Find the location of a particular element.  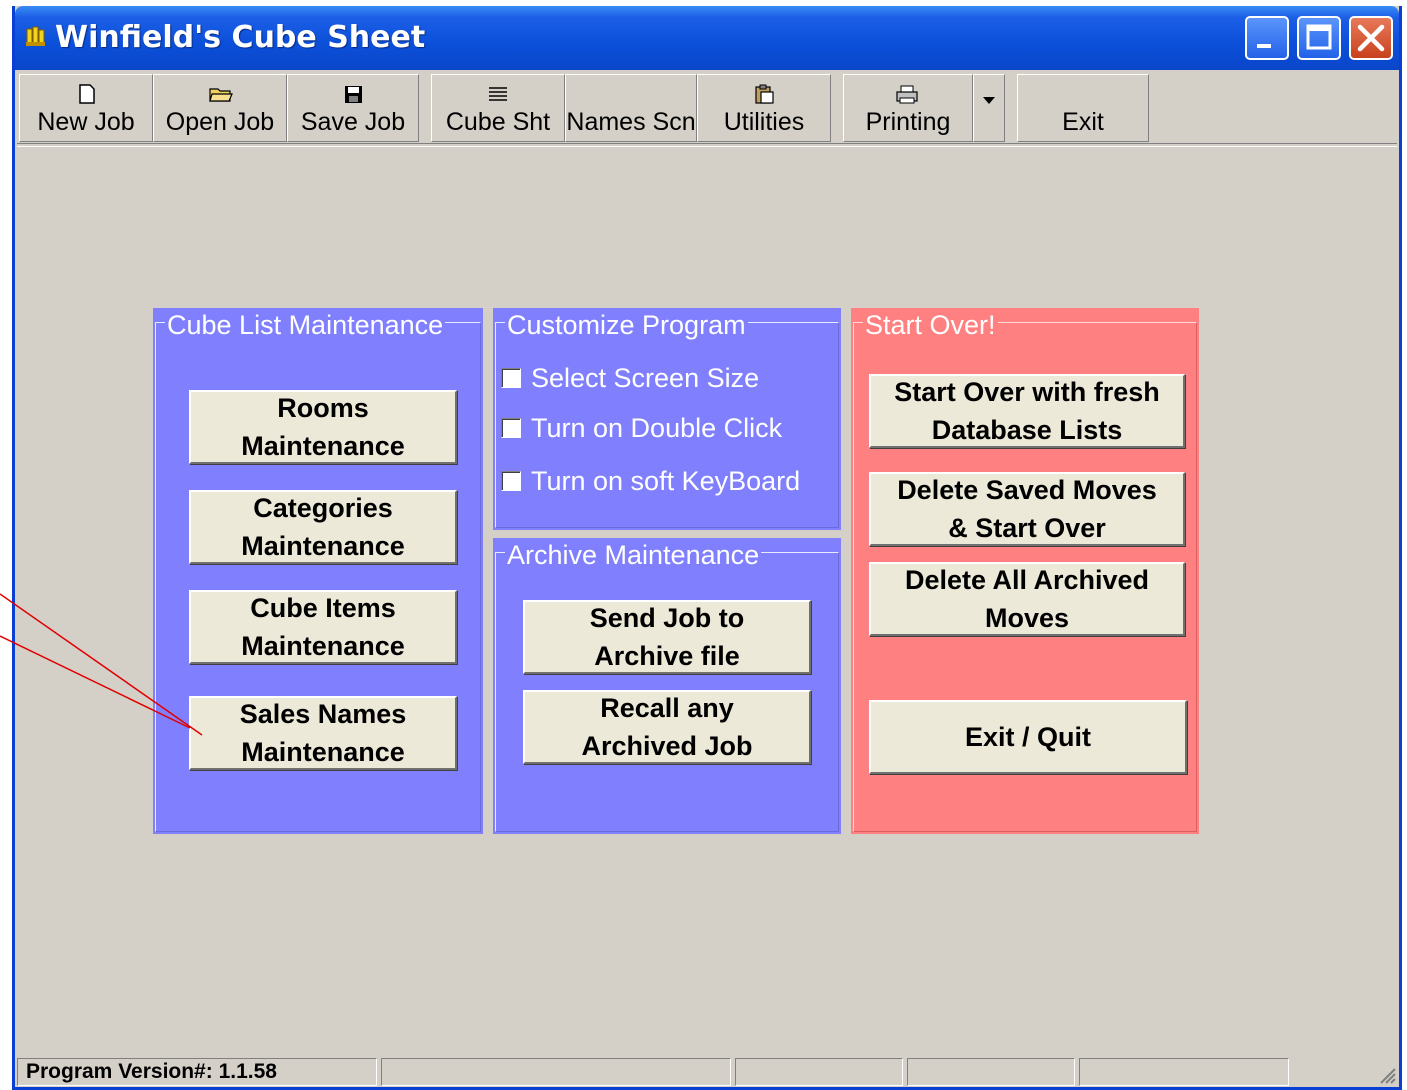

recall-archived-job-button: Recall any Archived Job is located at coordinates (667, 727).